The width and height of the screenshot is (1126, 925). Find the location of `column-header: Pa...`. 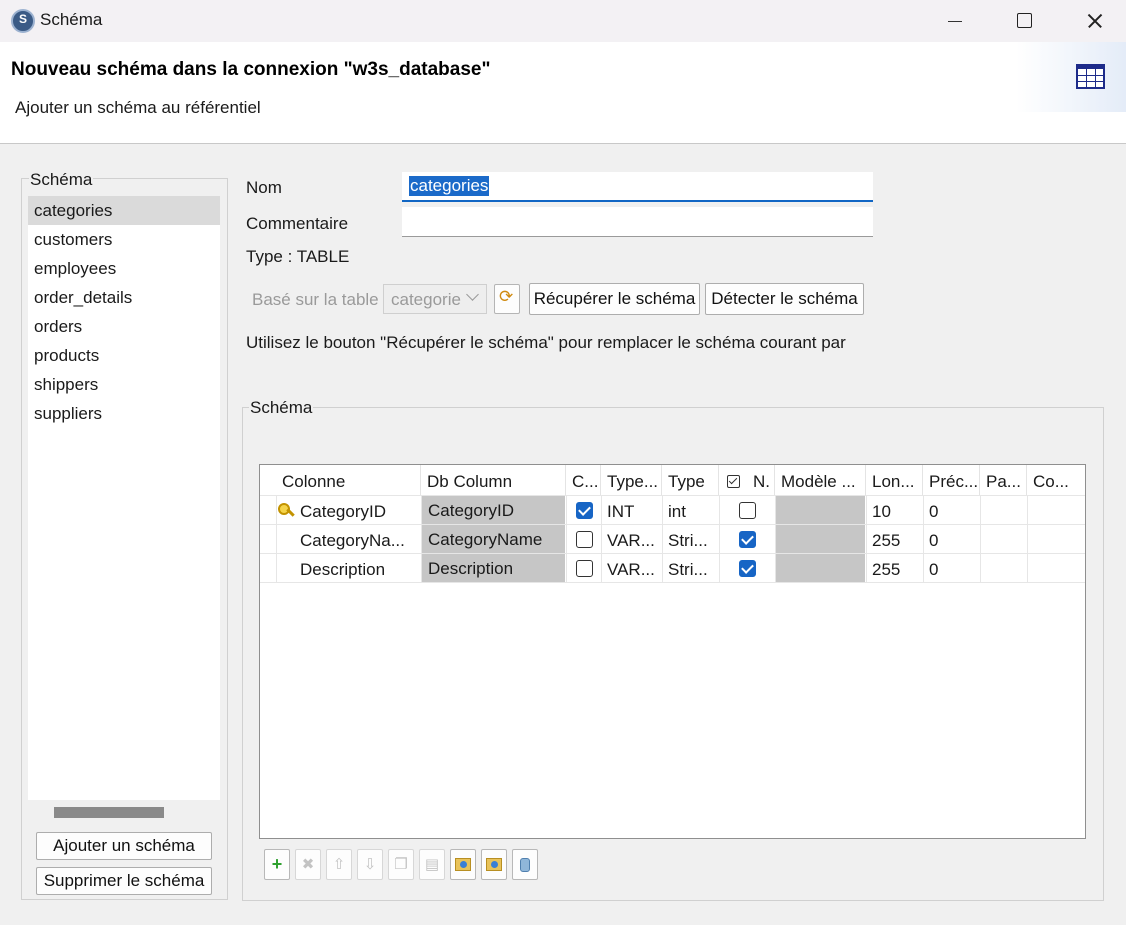

column-header: Pa... is located at coordinates (1003, 480).